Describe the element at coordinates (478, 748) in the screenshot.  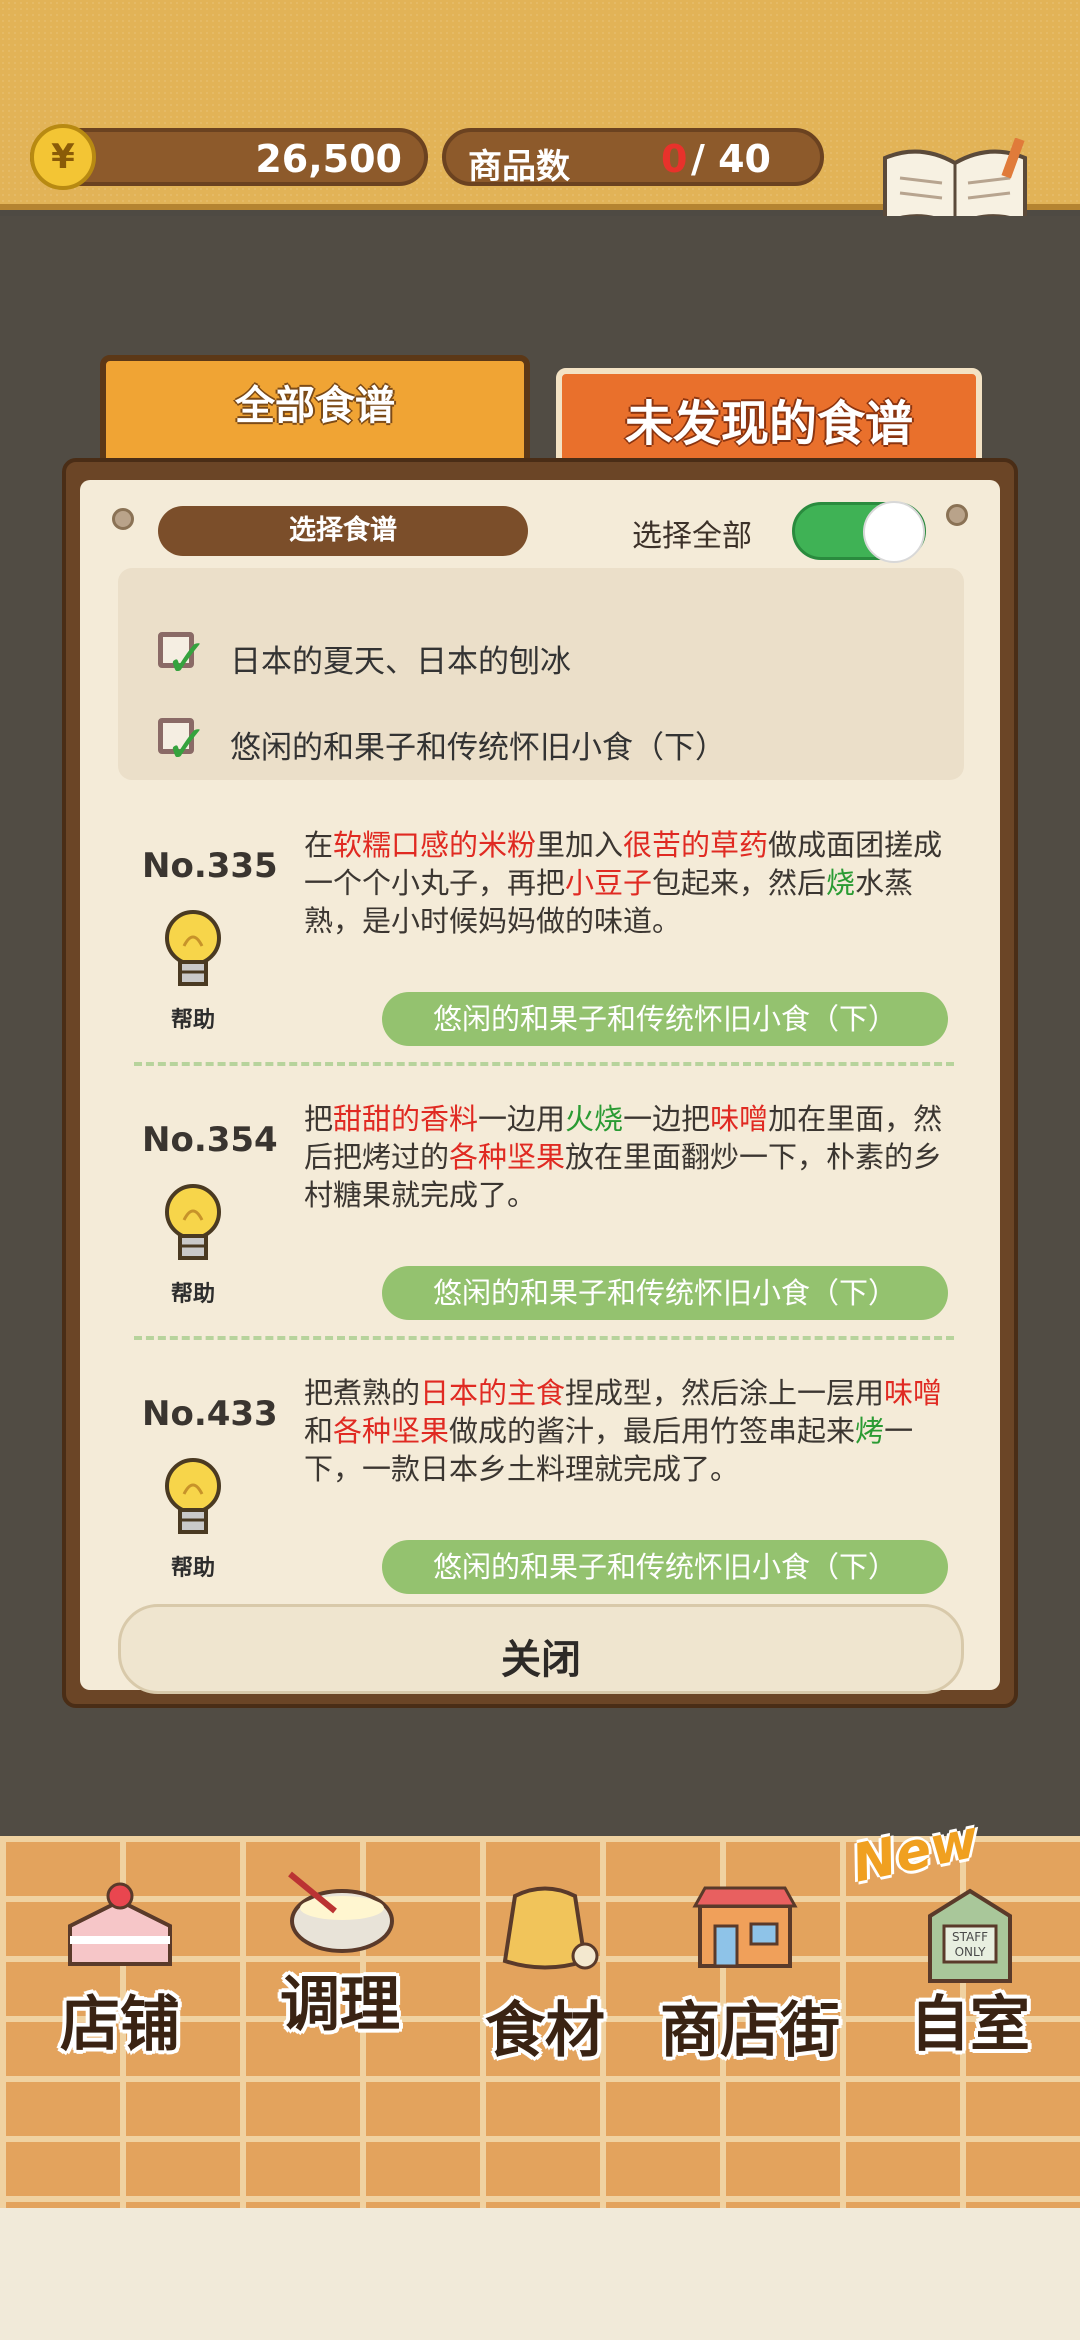
I see `filter-item-label: 悠闲的和果子和传统怀旧小食（下）` at that location.